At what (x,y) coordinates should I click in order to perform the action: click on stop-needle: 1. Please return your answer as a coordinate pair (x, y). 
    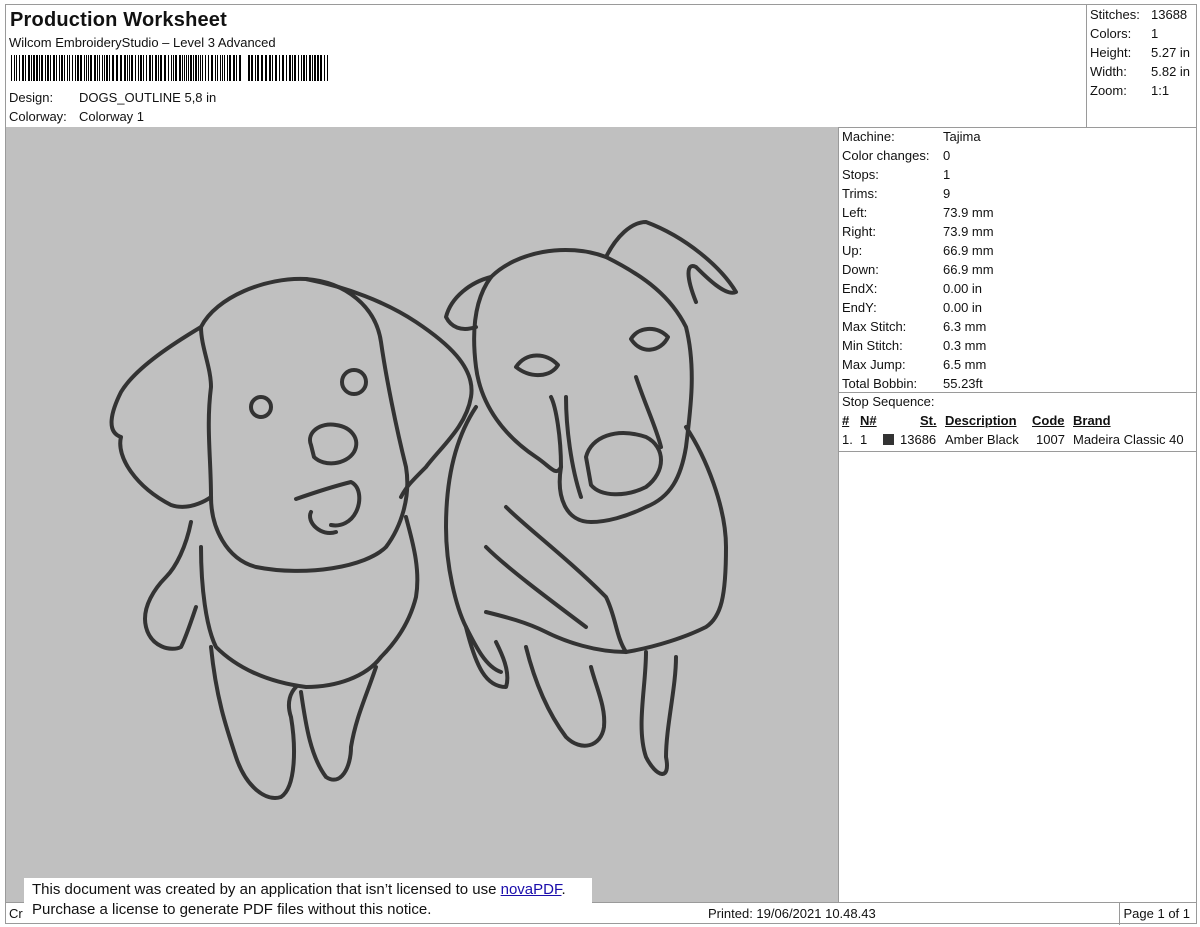
    Looking at the image, I should click on (864, 439).